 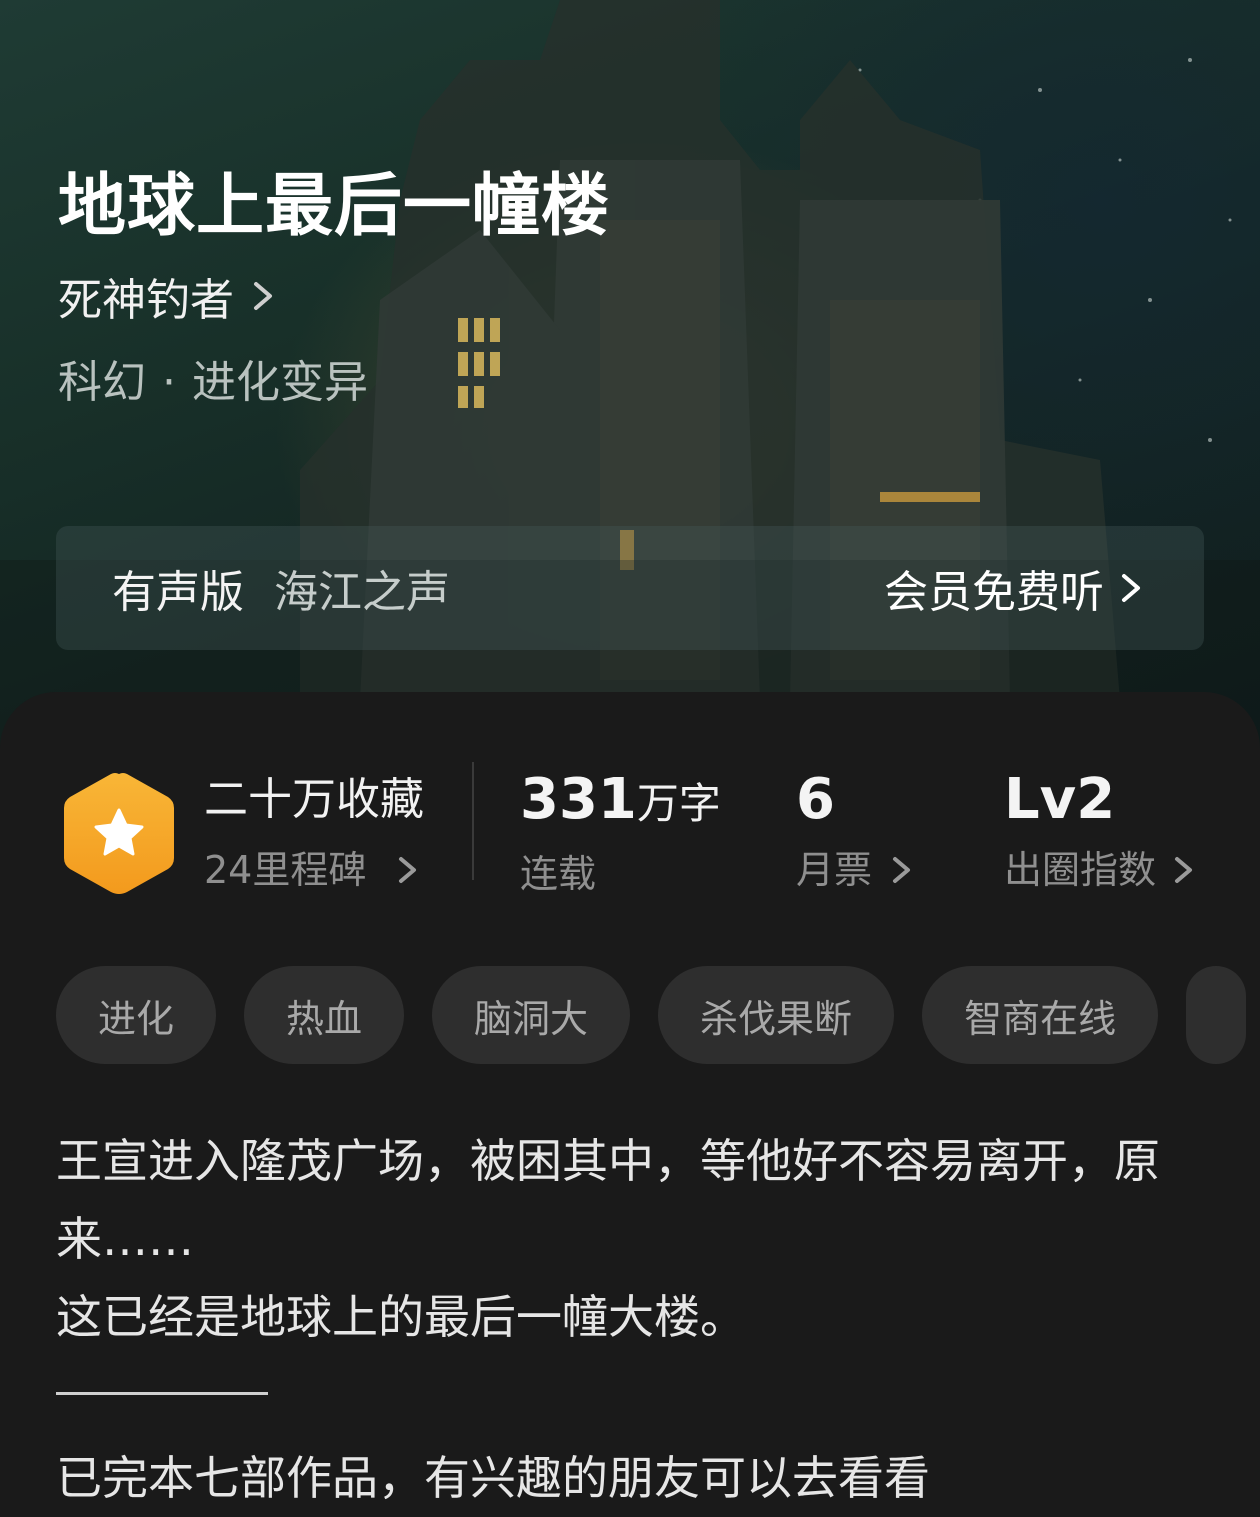 I want to click on tag-chip: 进化, so click(x=136, y=1015).